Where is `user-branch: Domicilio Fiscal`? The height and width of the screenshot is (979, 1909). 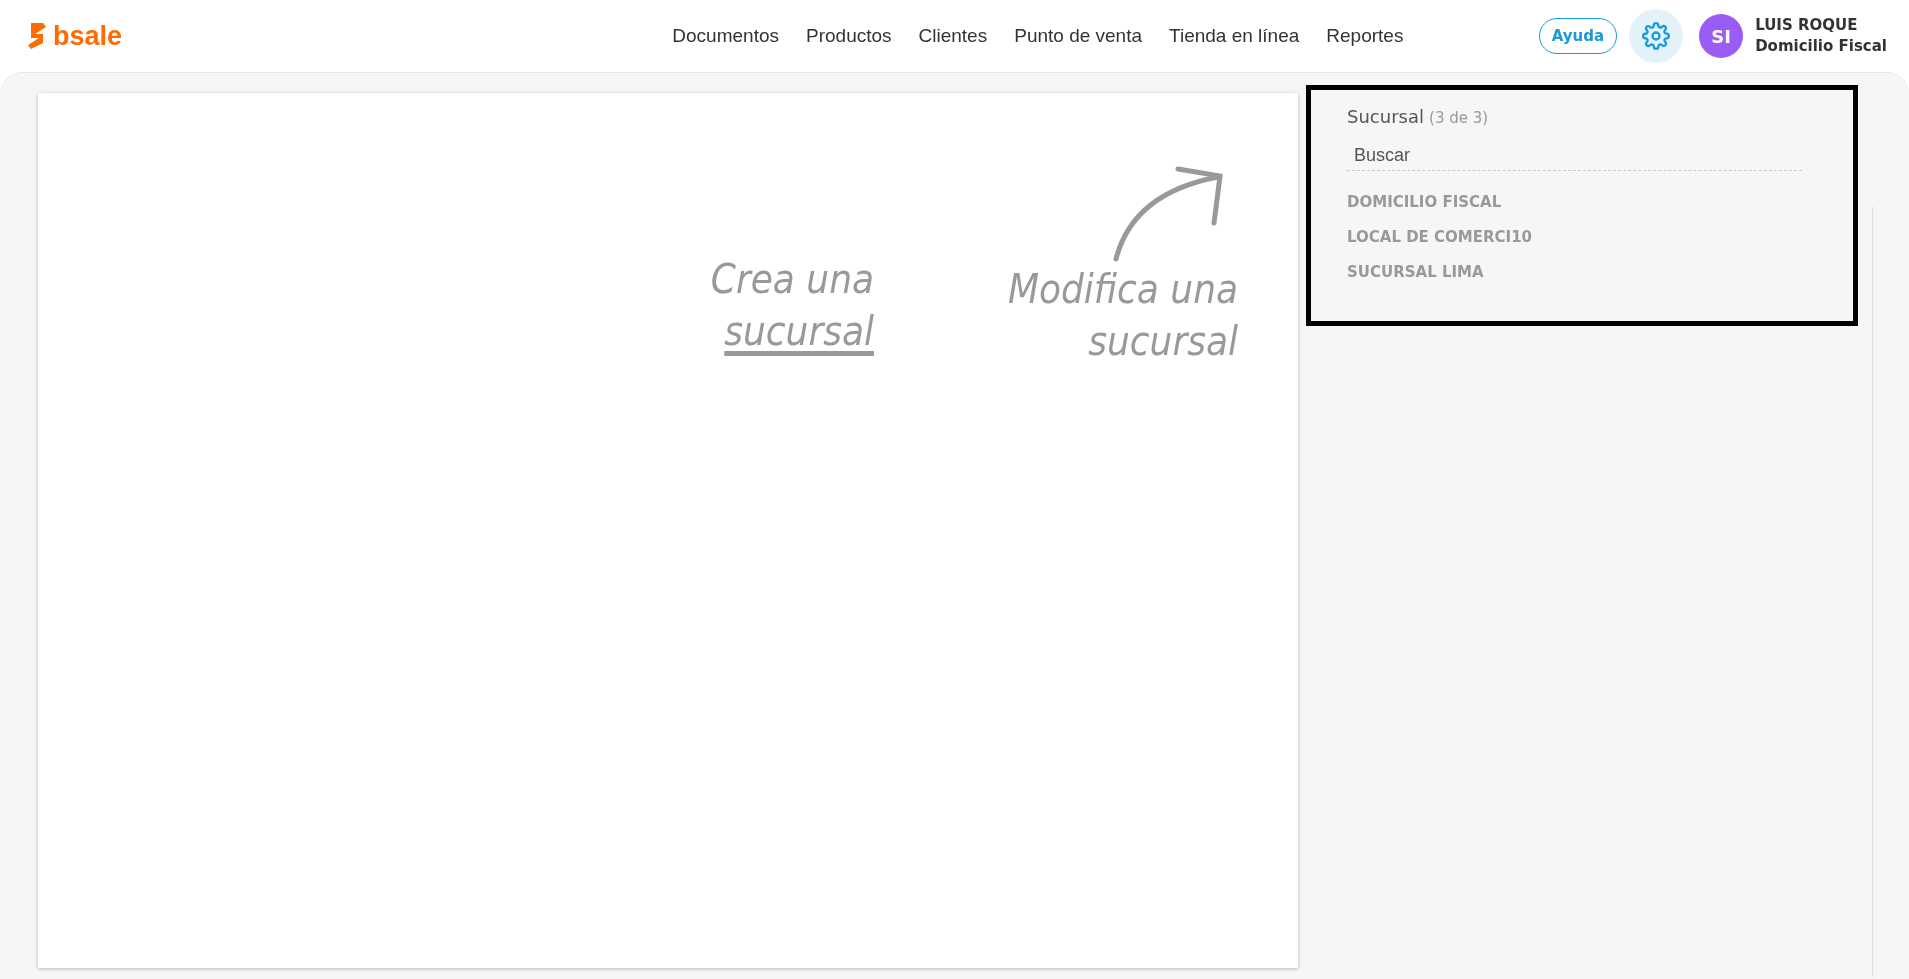 user-branch: Domicilio Fiscal is located at coordinates (1821, 46).